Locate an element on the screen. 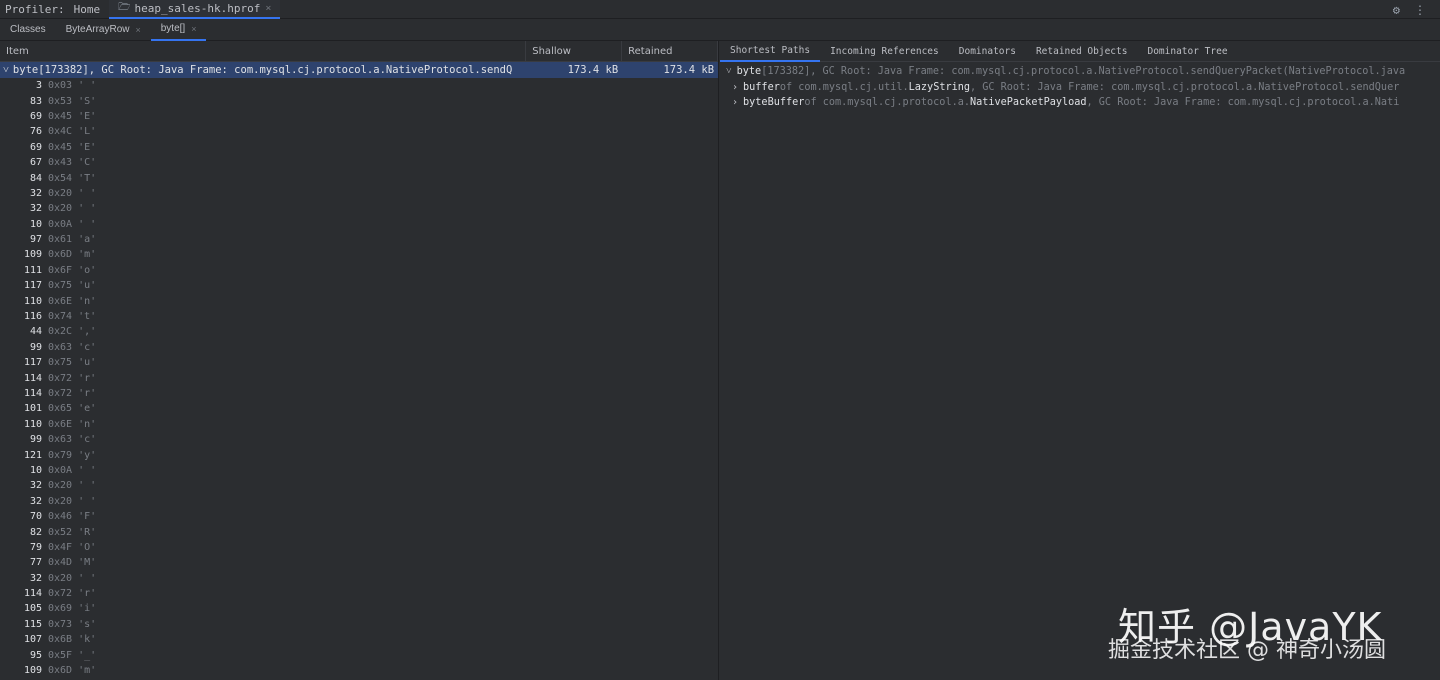 Image resolution: width=1440 pixels, height=680 pixels. tab-heap-file: 🗁 heap_sales-hk.hprof × is located at coordinates (195, 9).